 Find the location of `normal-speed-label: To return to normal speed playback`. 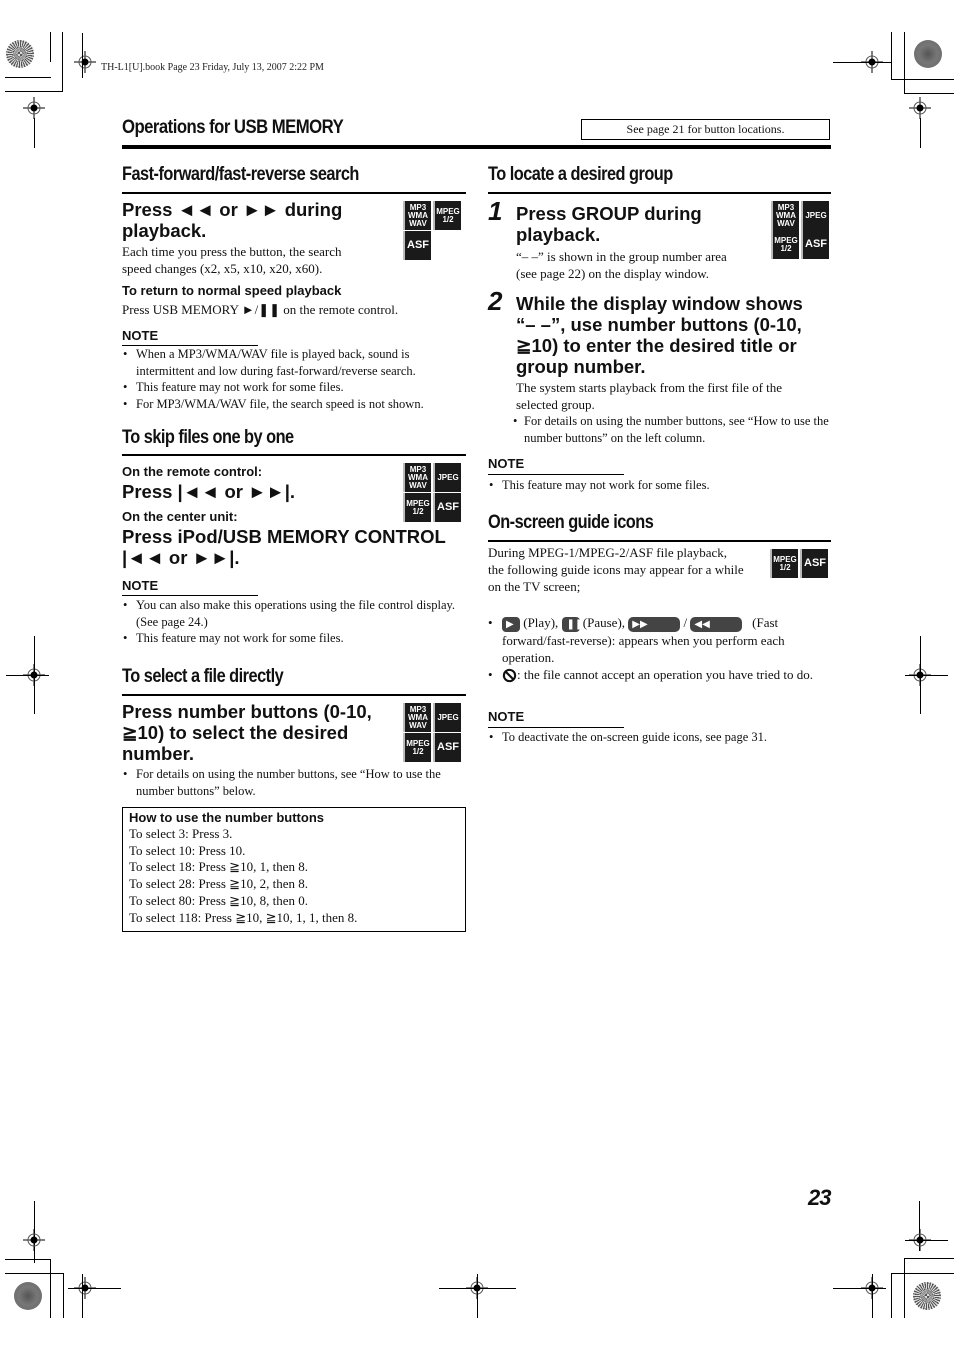

normal-speed-label: To return to normal speed playback is located at coordinates (232, 290).